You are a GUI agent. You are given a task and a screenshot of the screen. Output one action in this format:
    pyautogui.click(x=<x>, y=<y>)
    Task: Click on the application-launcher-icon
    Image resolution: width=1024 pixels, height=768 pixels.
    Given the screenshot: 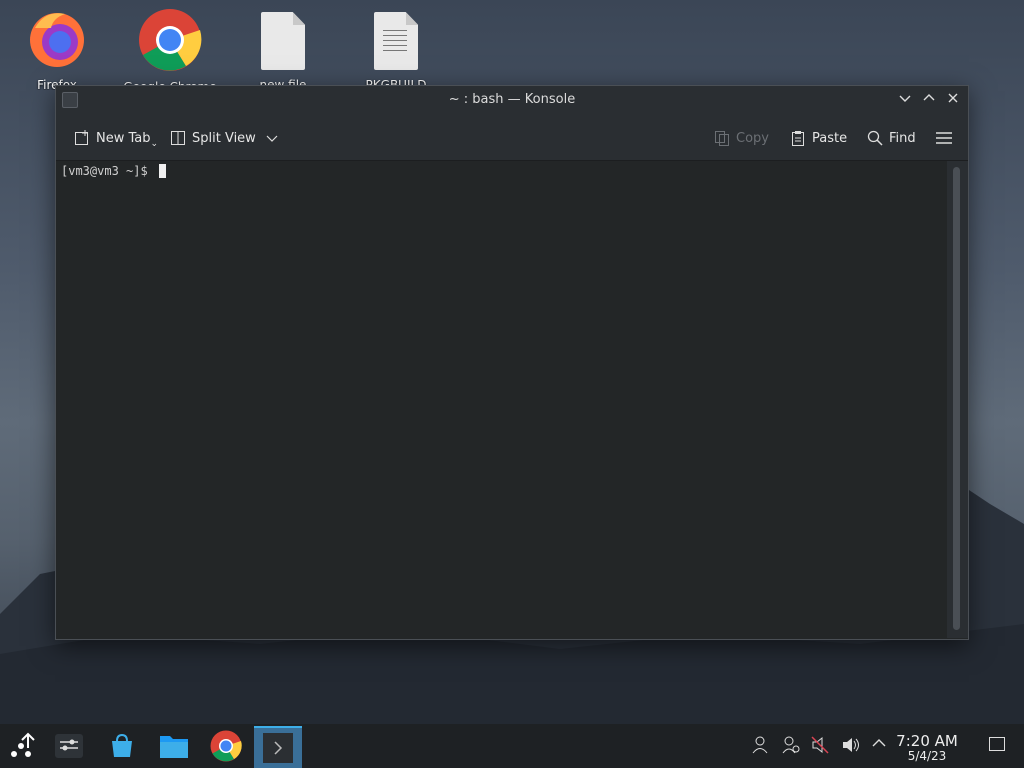 What is the action you would take?
    pyautogui.click(x=23, y=744)
    